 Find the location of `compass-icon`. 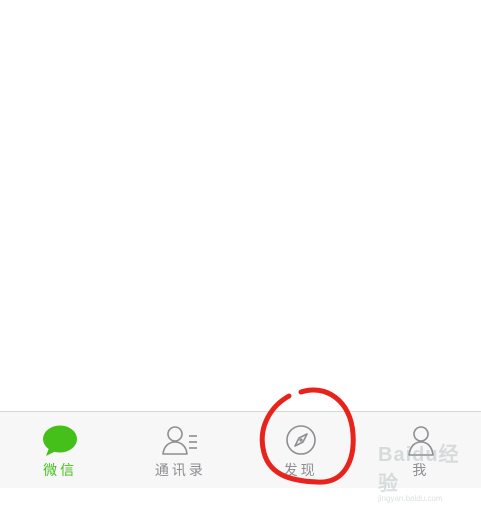

compass-icon is located at coordinates (301, 441).